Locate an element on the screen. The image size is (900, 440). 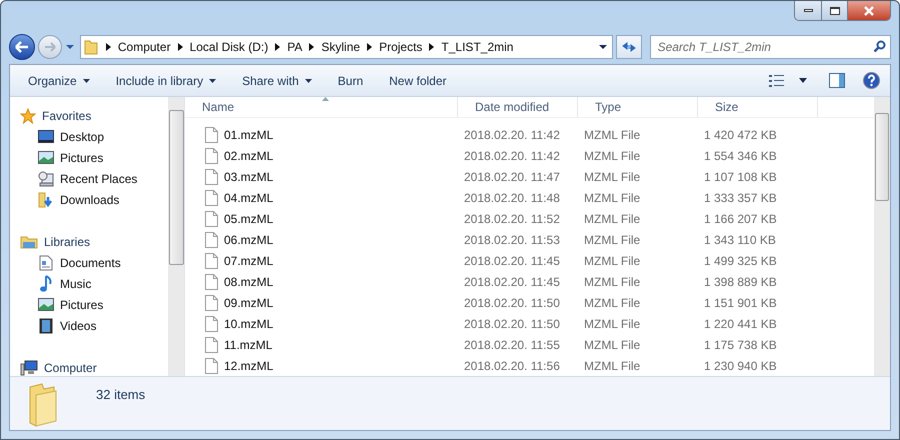
column-header: Size is located at coordinates (726, 107).